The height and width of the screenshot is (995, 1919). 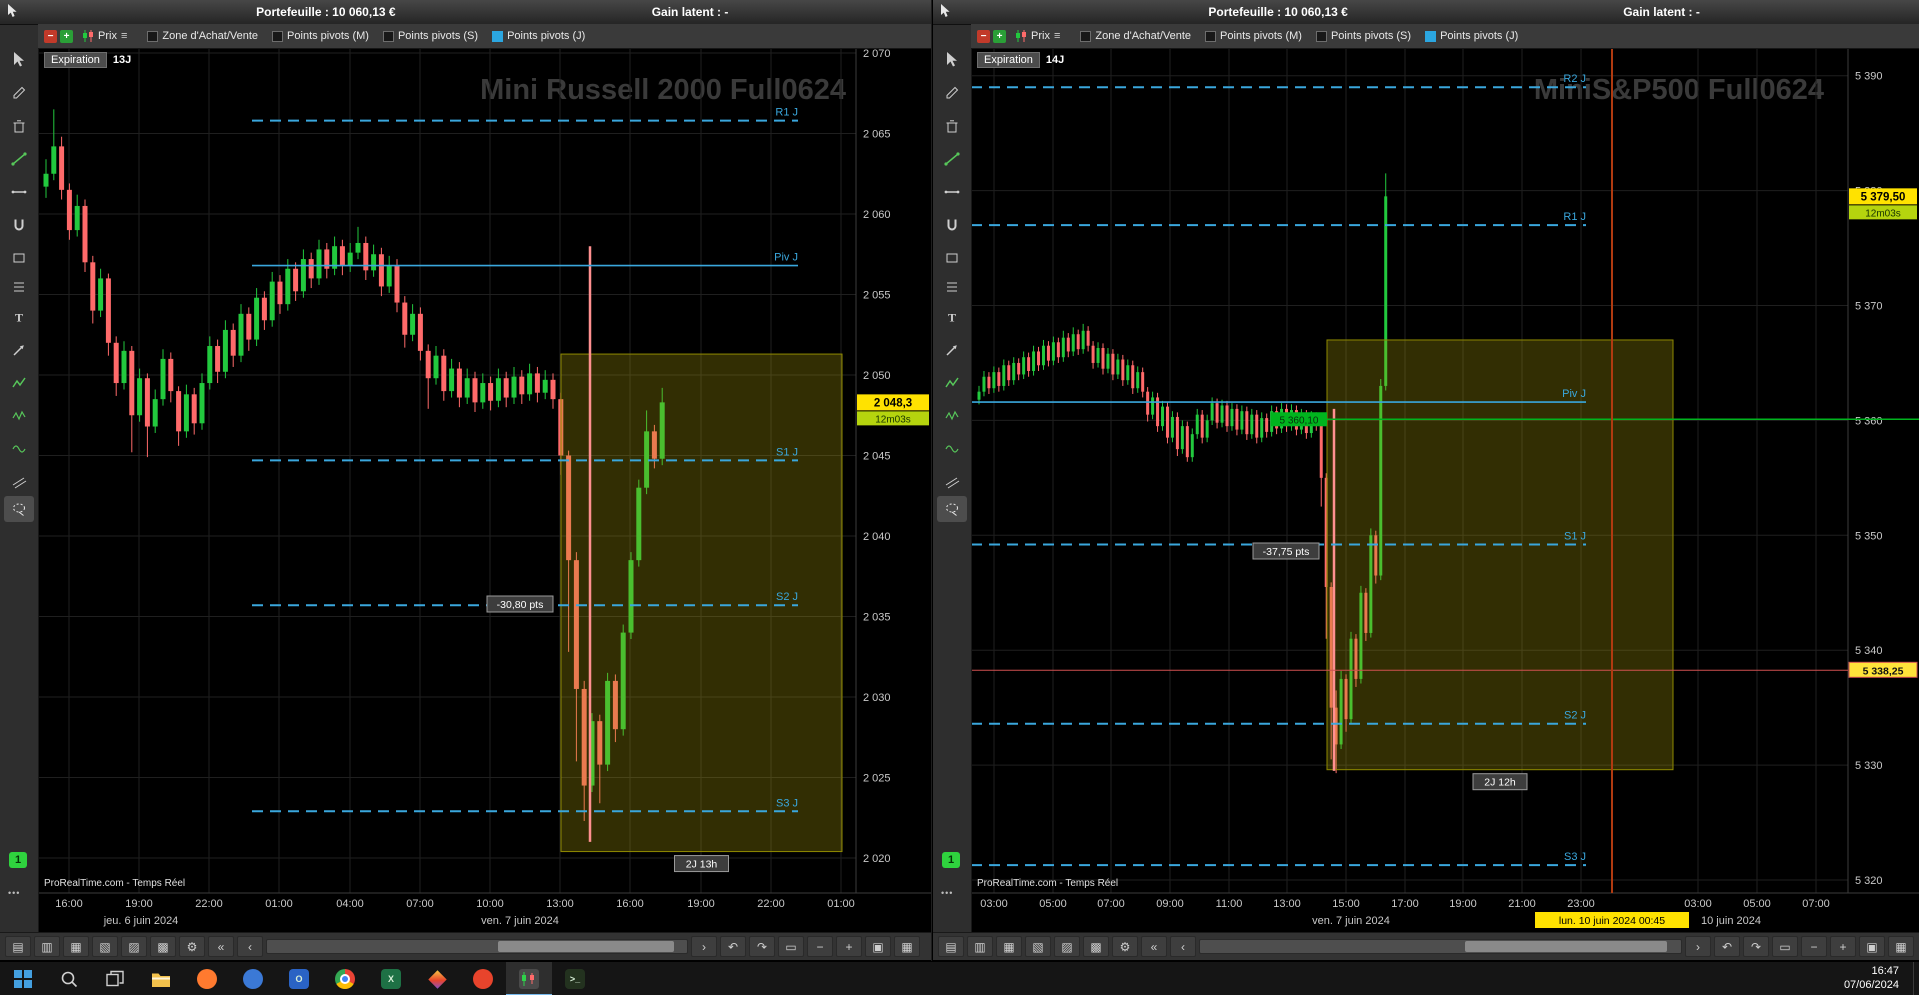 I want to click on undo-button: ↶, so click(x=733, y=946).